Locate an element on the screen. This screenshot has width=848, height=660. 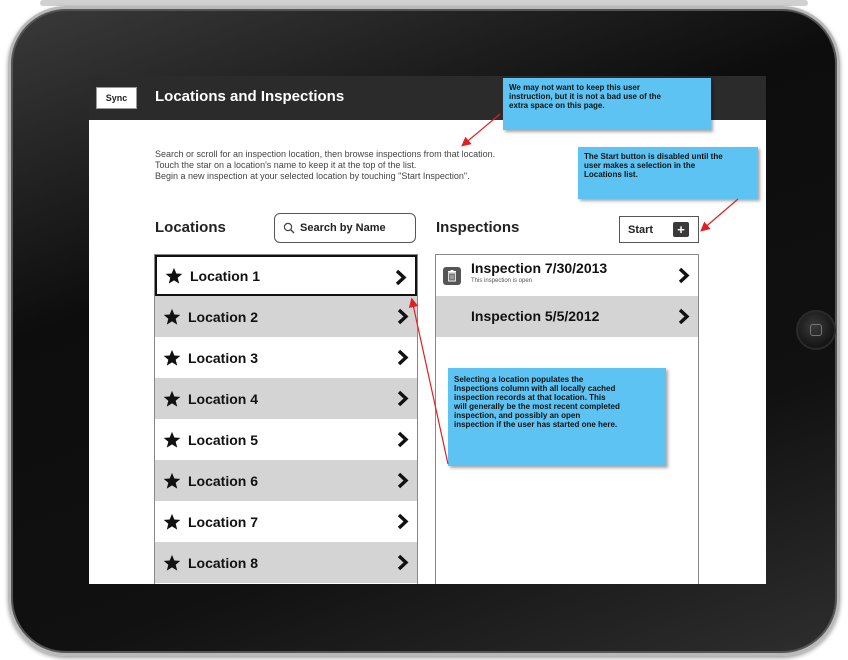
arrow-to-location is located at coordinates (428, 381).